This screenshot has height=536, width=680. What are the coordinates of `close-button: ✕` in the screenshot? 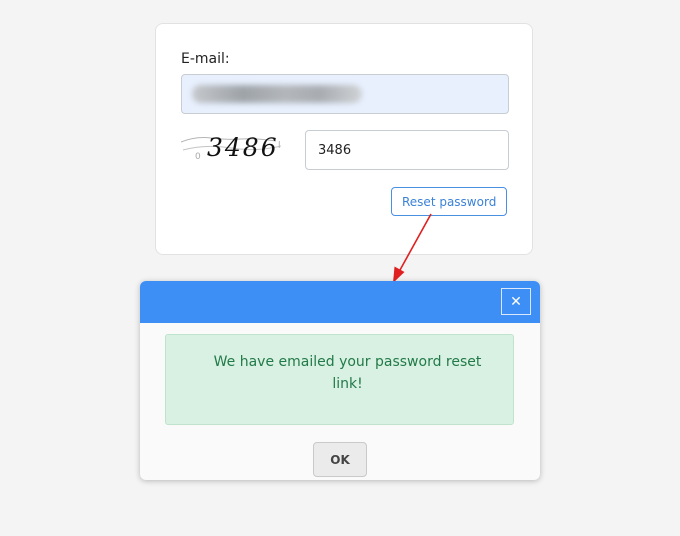 It's located at (516, 301).